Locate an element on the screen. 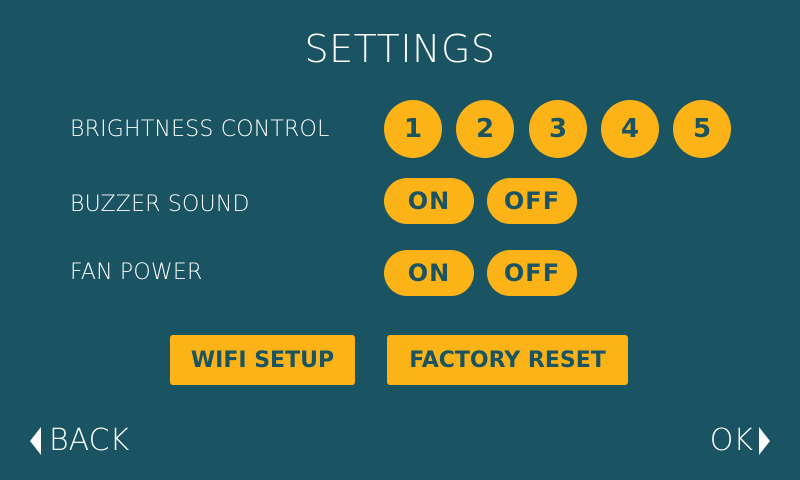  back-button: BACK is located at coordinates (79, 441).